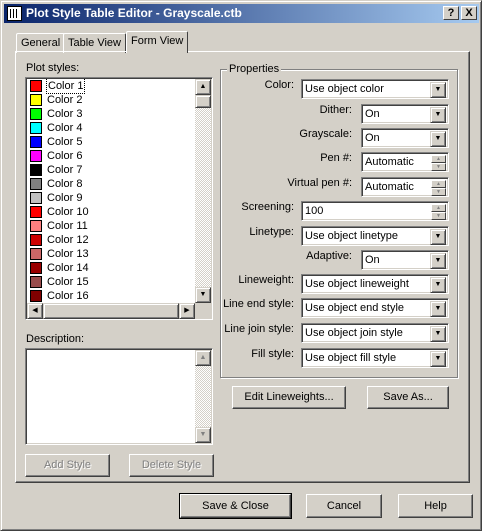  I want to click on plot-style-name: Color 12, so click(68, 240).